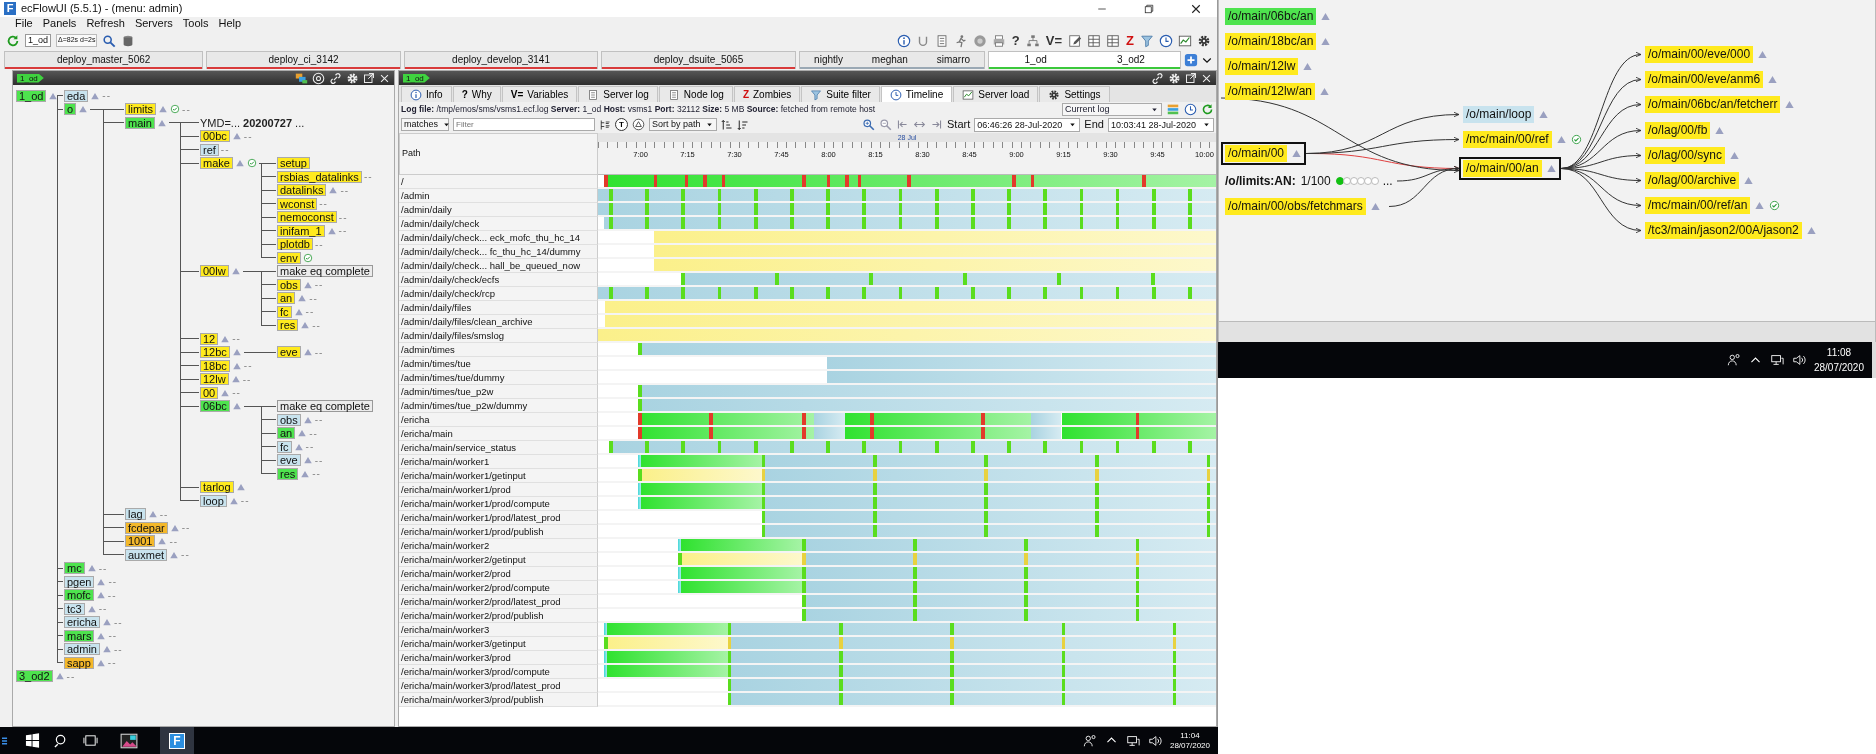 The image size is (1876, 754). I want to click on tree-node: 3_od2, so click(34, 676).